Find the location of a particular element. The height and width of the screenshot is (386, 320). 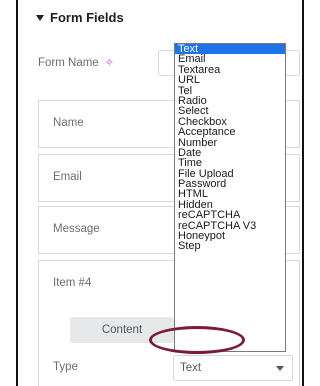

dropdown-option-date: Date is located at coordinates (230, 153).